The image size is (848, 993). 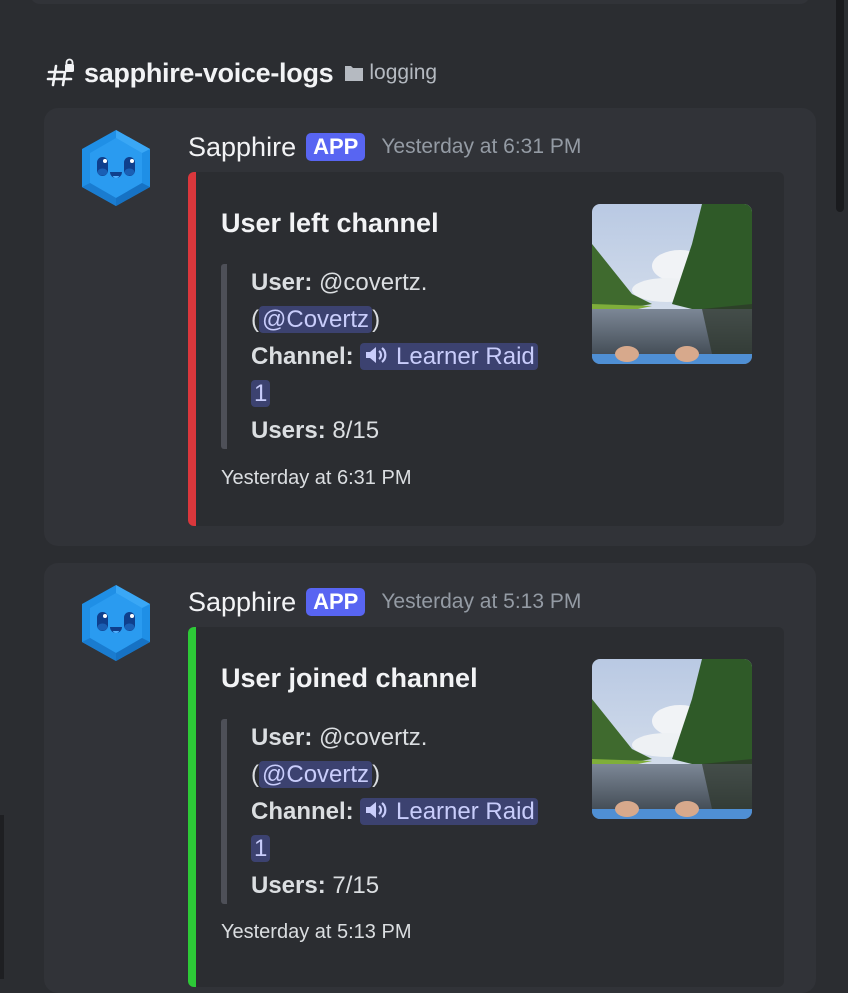 I want to click on message-timestamp: Yesterday at 5:13 PM, so click(x=481, y=602).